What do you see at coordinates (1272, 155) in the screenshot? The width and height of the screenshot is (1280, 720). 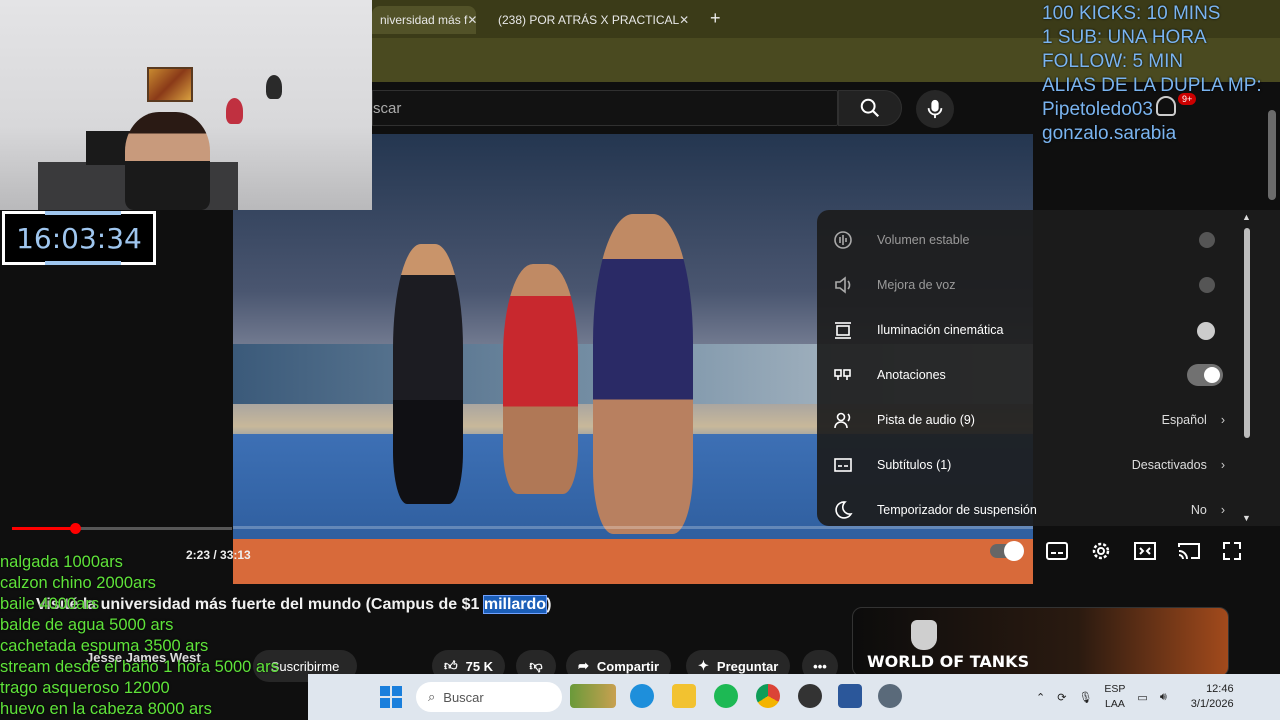 I see `page-scrollbar` at bounding box center [1272, 155].